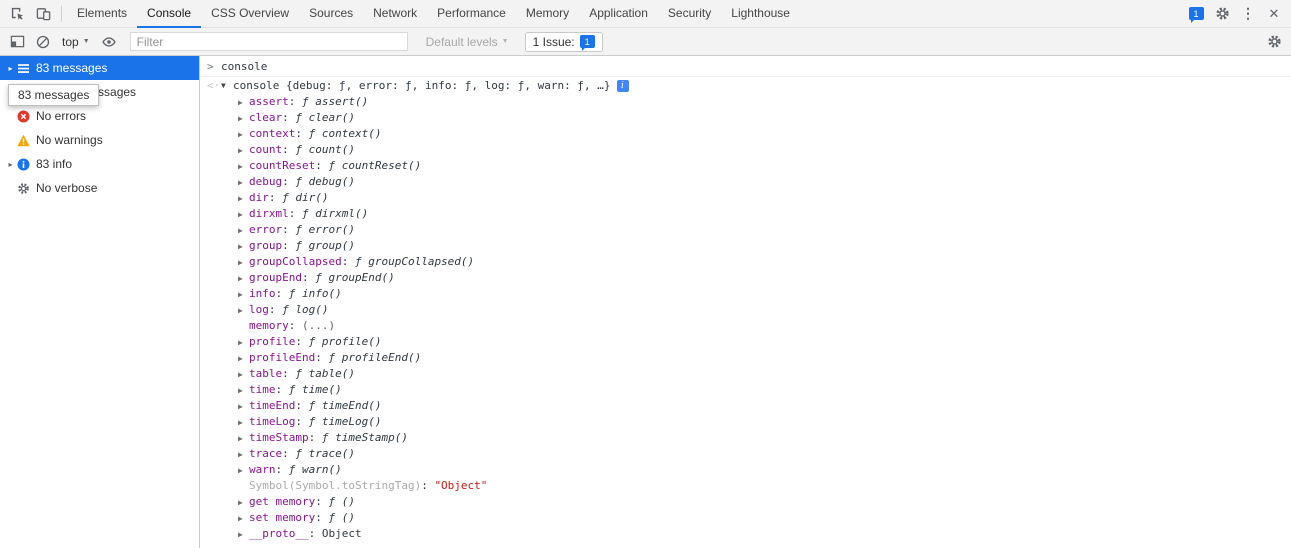  I want to click on console-property-row: ▶ trace: ƒ trace(), so click(746, 454).